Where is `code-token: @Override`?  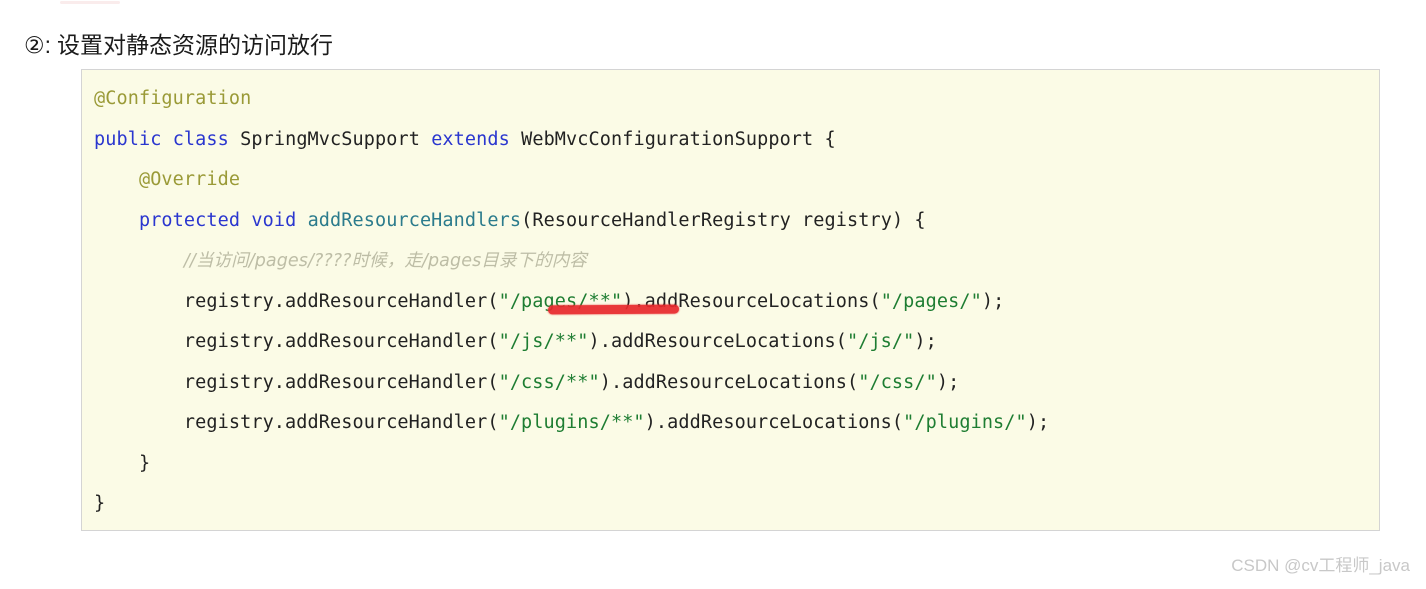
code-token: @Override is located at coordinates (189, 179).